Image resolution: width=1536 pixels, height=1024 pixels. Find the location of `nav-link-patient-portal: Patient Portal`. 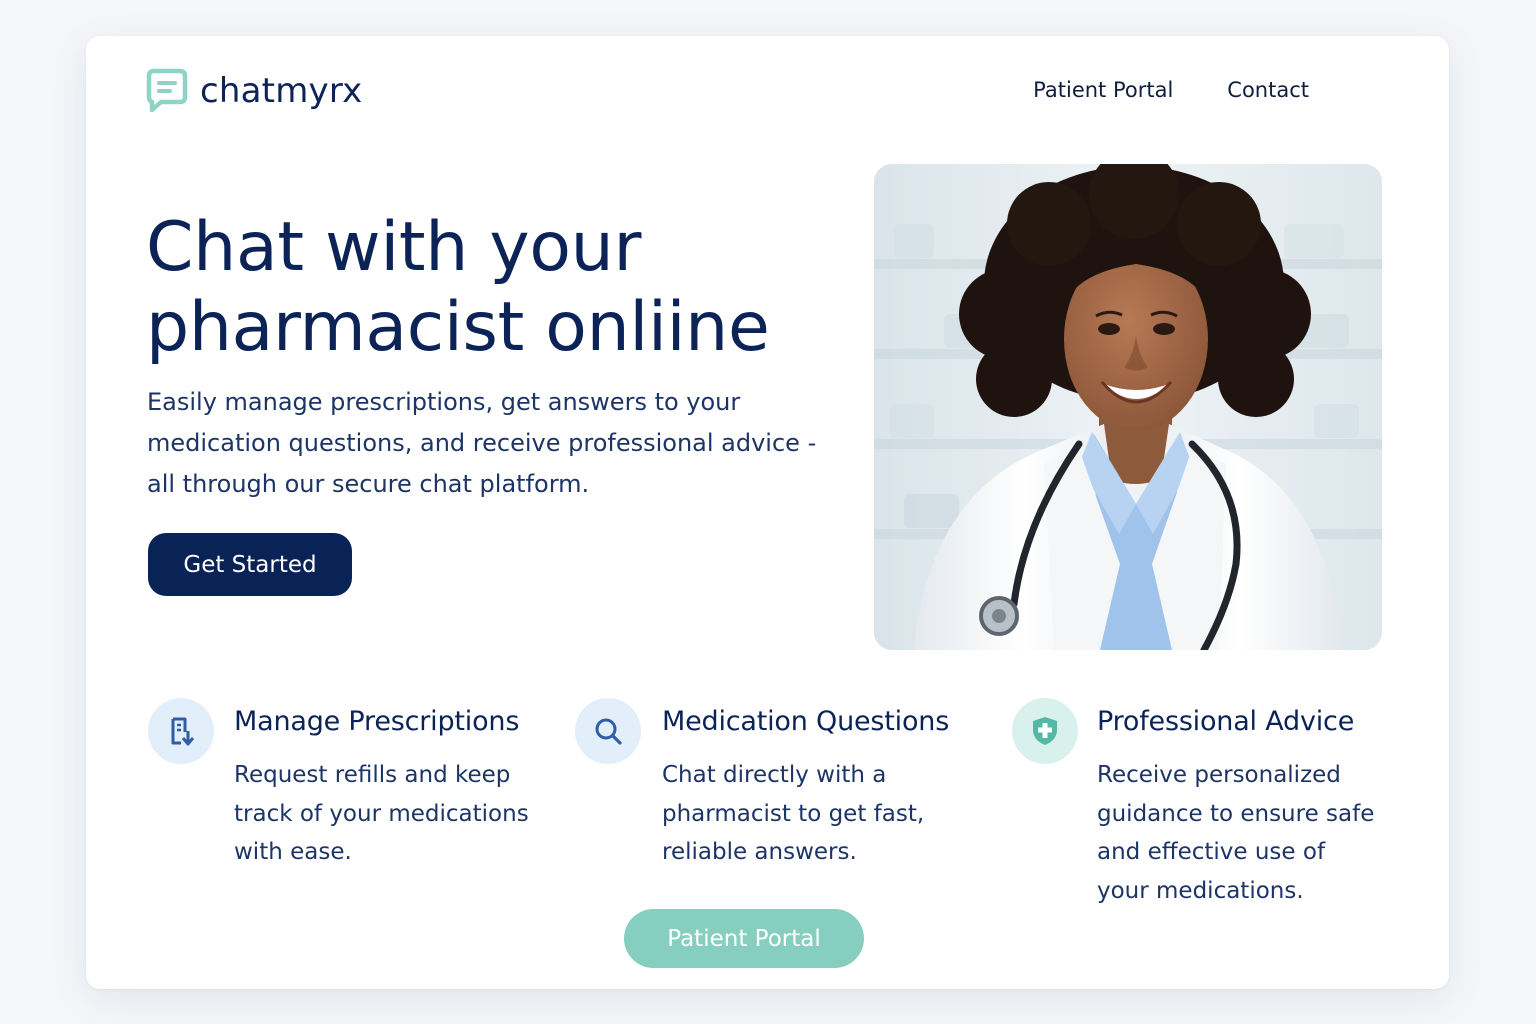

nav-link-patient-portal: Patient Portal is located at coordinates (1103, 90).